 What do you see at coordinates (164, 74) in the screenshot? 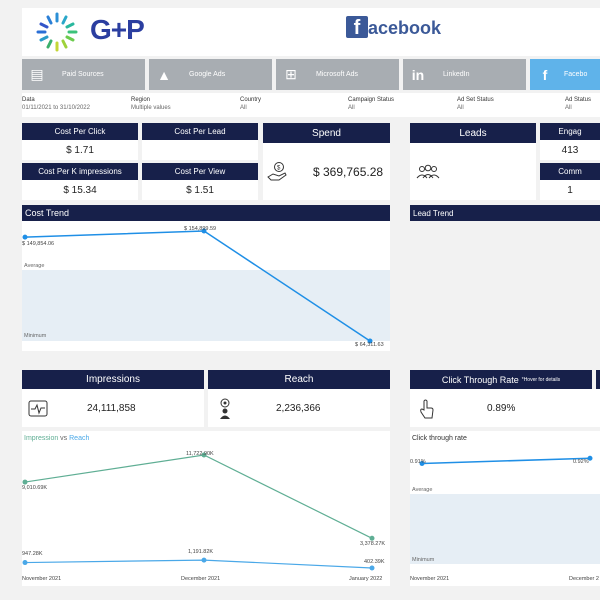
I see `google-ads-icon: ▲` at bounding box center [164, 74].